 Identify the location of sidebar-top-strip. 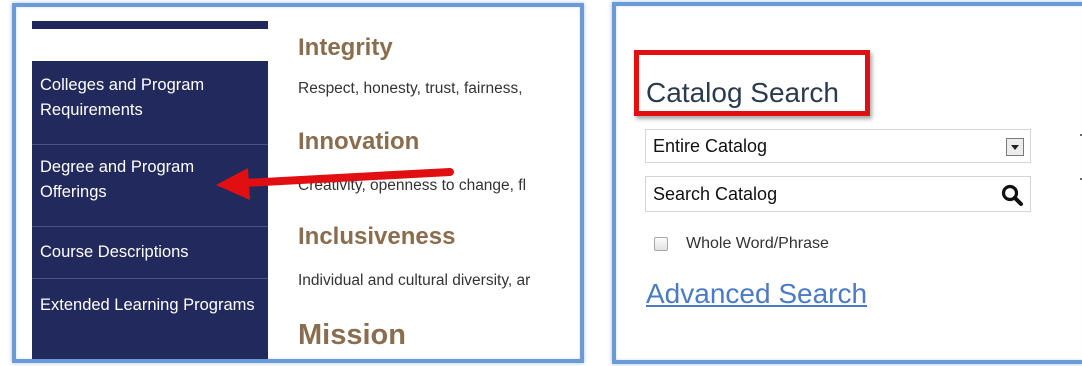
(150, 25).